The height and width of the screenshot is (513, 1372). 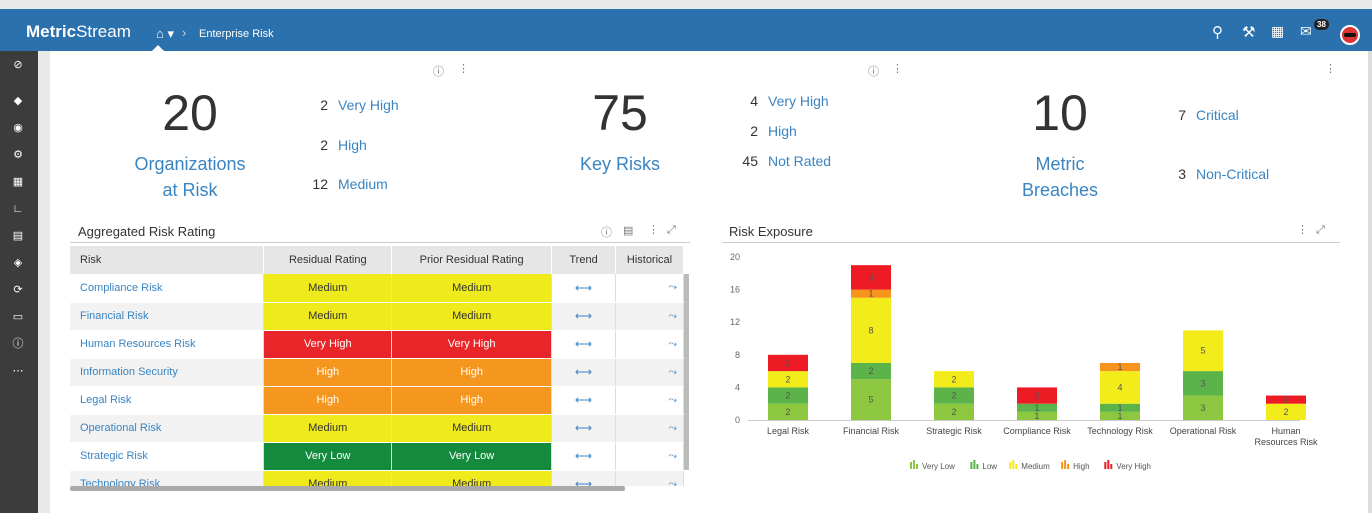 I want to click on table-row: Information Security High High ⟷ ⤳, so click(x=377, y=372).